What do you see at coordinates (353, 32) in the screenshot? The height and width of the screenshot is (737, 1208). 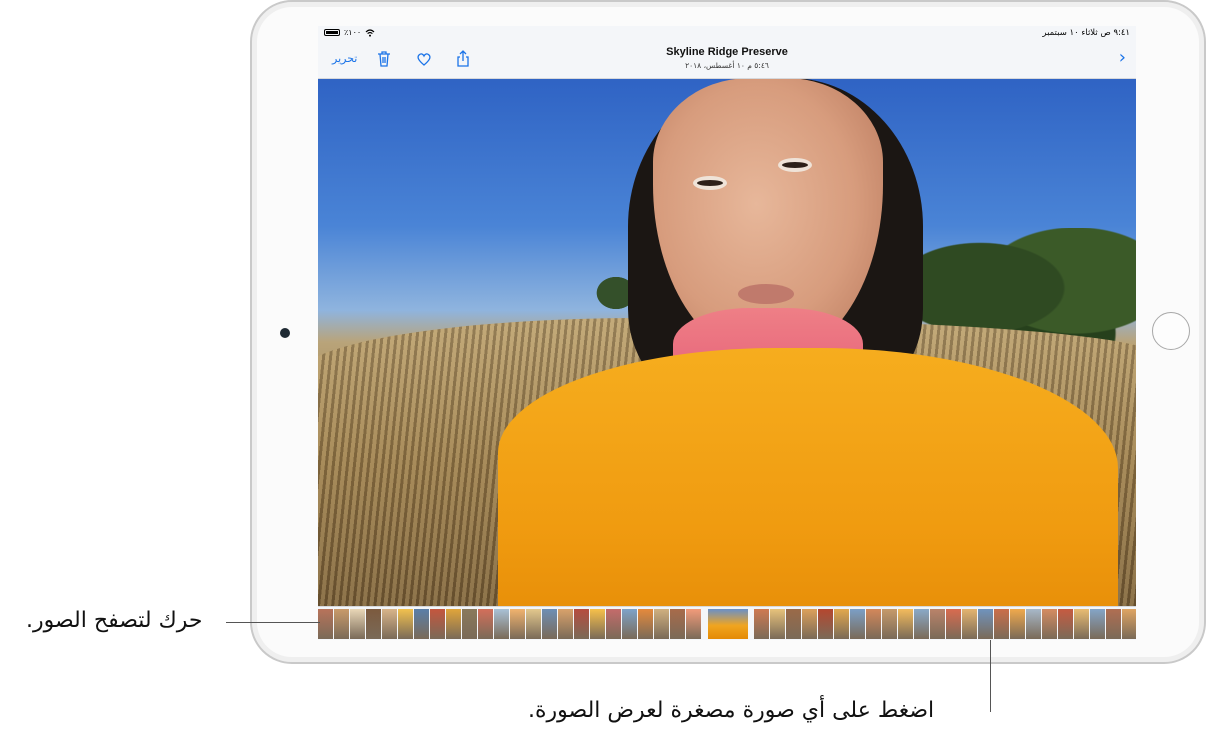 I see `battery-percent: ٪١٠٠` at bounding box center [353, 32].